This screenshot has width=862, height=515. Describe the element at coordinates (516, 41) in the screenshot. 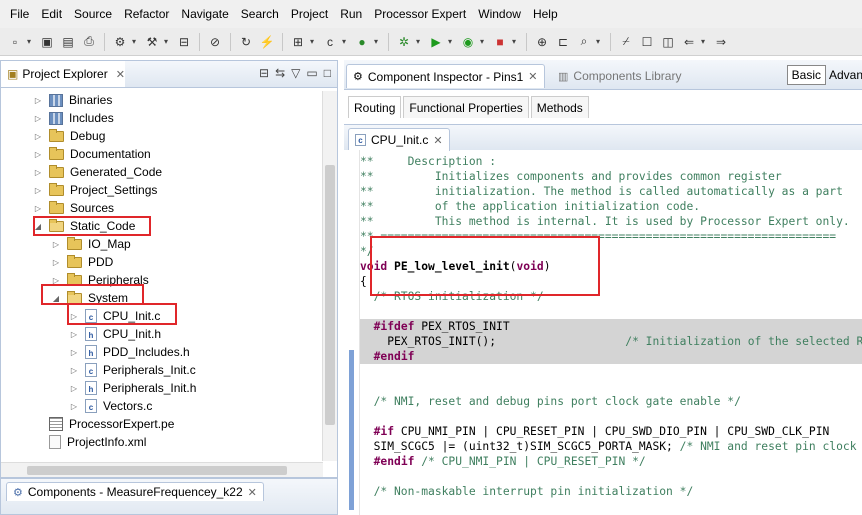

I see `stop-dropdown-icon: ▾` at that location.